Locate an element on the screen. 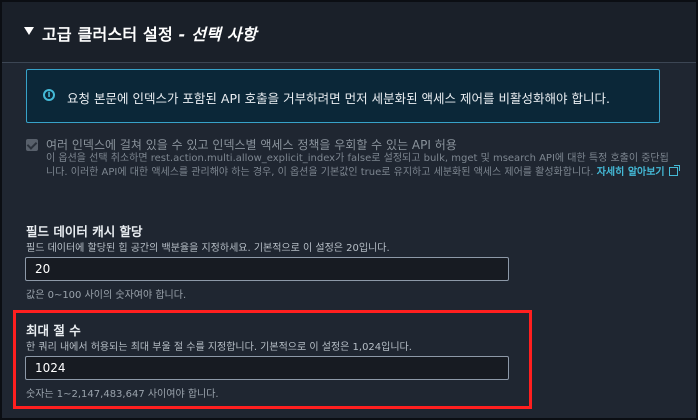  max-clause-input is located at coordinates (267, 368).